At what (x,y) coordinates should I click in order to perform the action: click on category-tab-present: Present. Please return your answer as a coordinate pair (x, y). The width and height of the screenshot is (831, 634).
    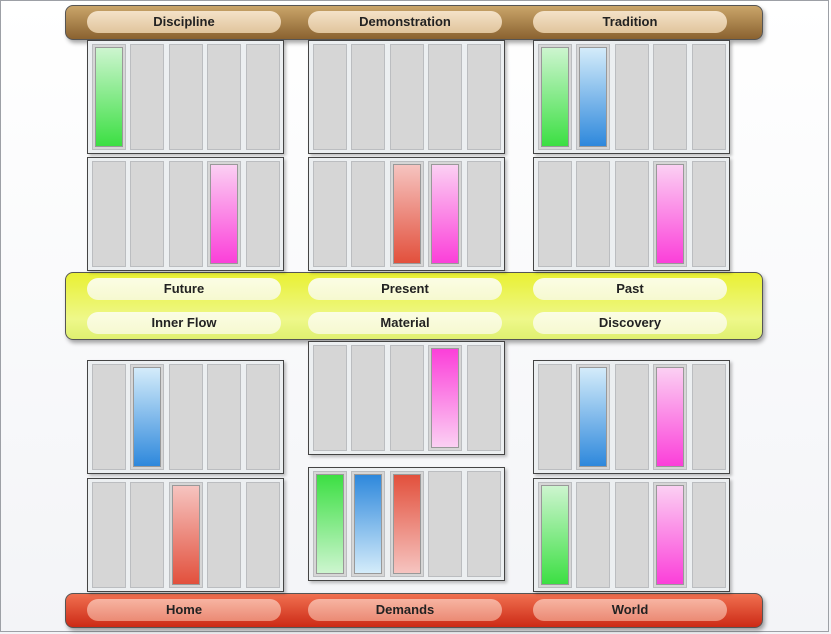
    Looking at the image, I should click on (405, 289).